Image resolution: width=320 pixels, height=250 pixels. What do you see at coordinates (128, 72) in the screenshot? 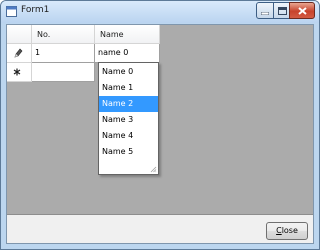
I see `dropdown-option: Name 0` at bounding box center [128, 72].